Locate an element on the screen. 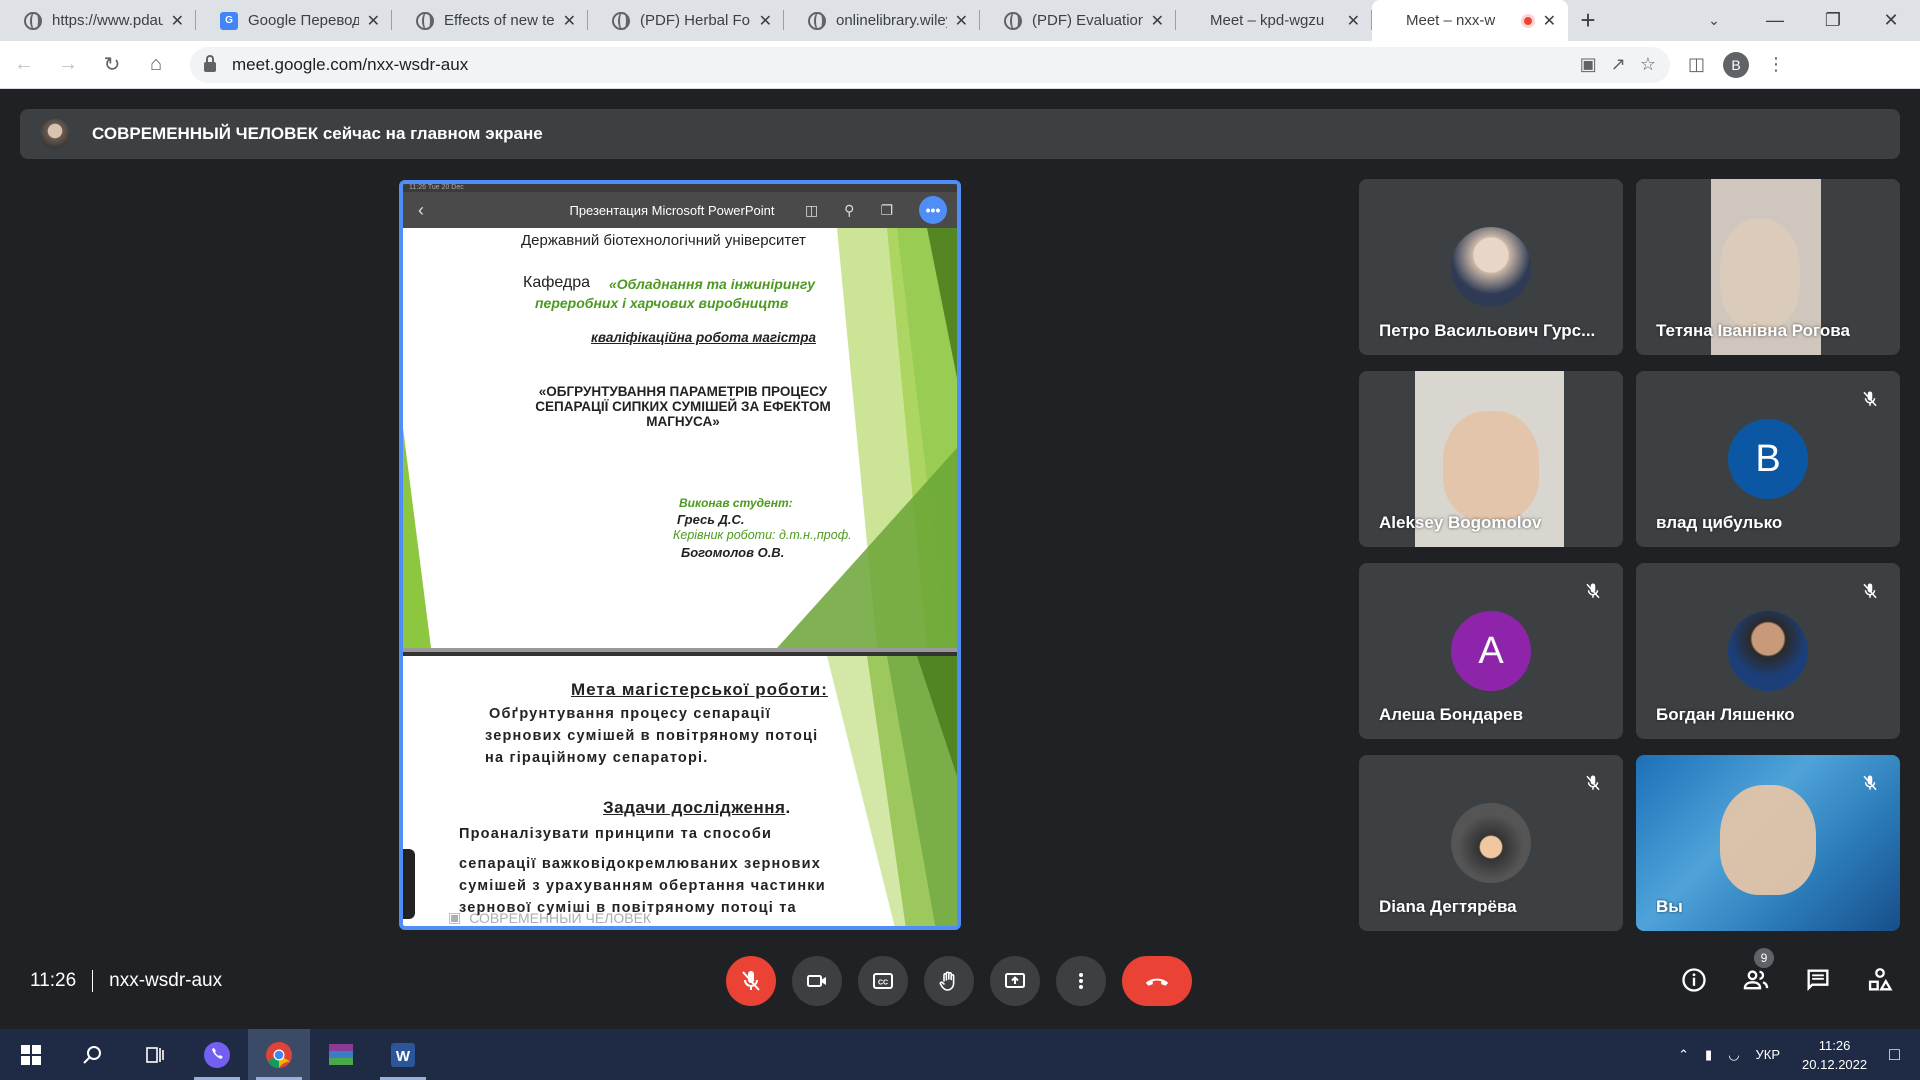 The width and height of the screenshot is (1920, 1080). tab-title: Meet – kpd-wgzu is located at coordinates (1267, 20).